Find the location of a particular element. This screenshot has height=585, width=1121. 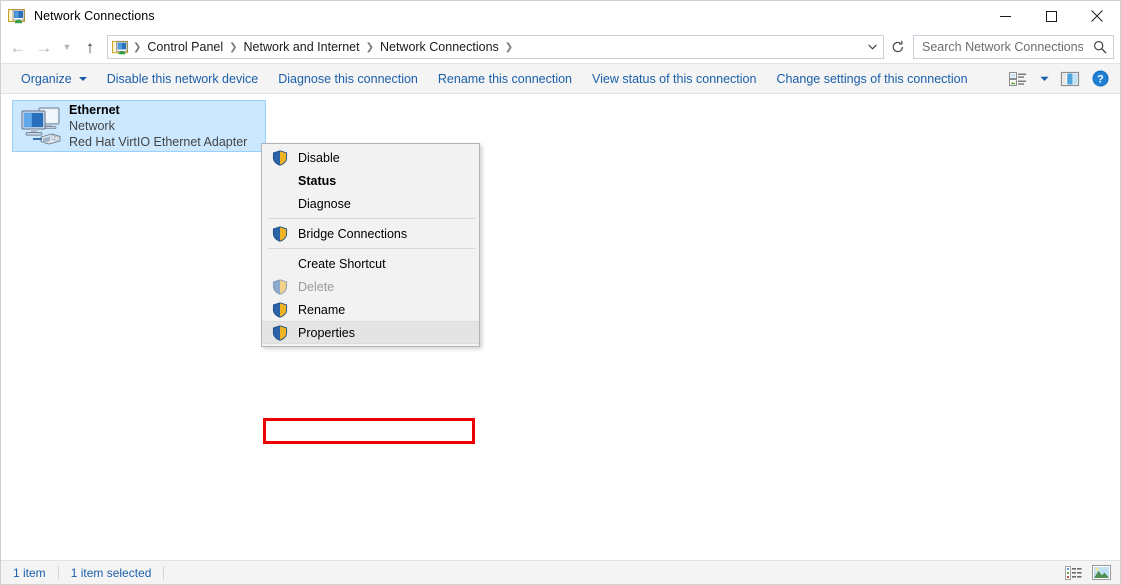

view-options-icon is located at coordinates (1017, 78).